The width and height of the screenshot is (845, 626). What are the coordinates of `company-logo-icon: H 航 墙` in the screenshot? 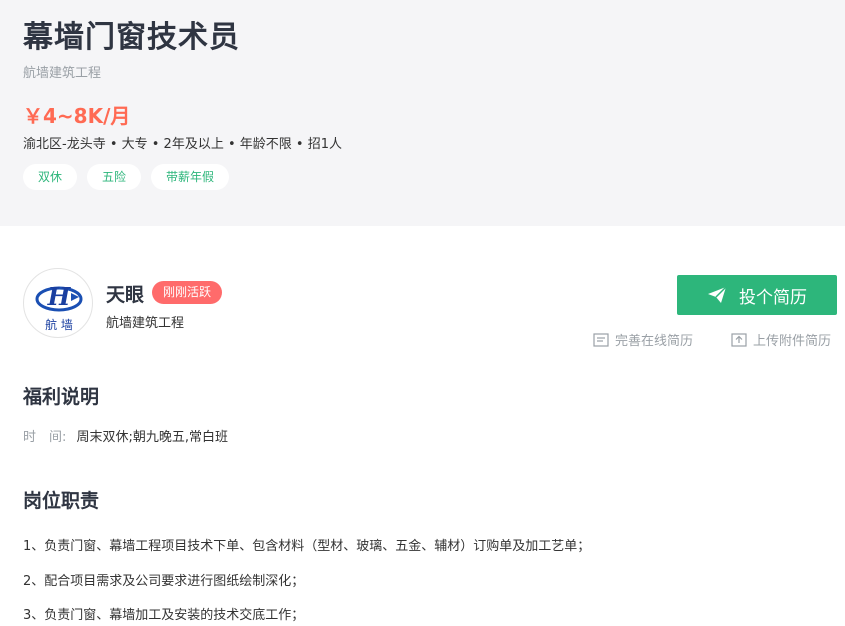 It's located at (59, 307).